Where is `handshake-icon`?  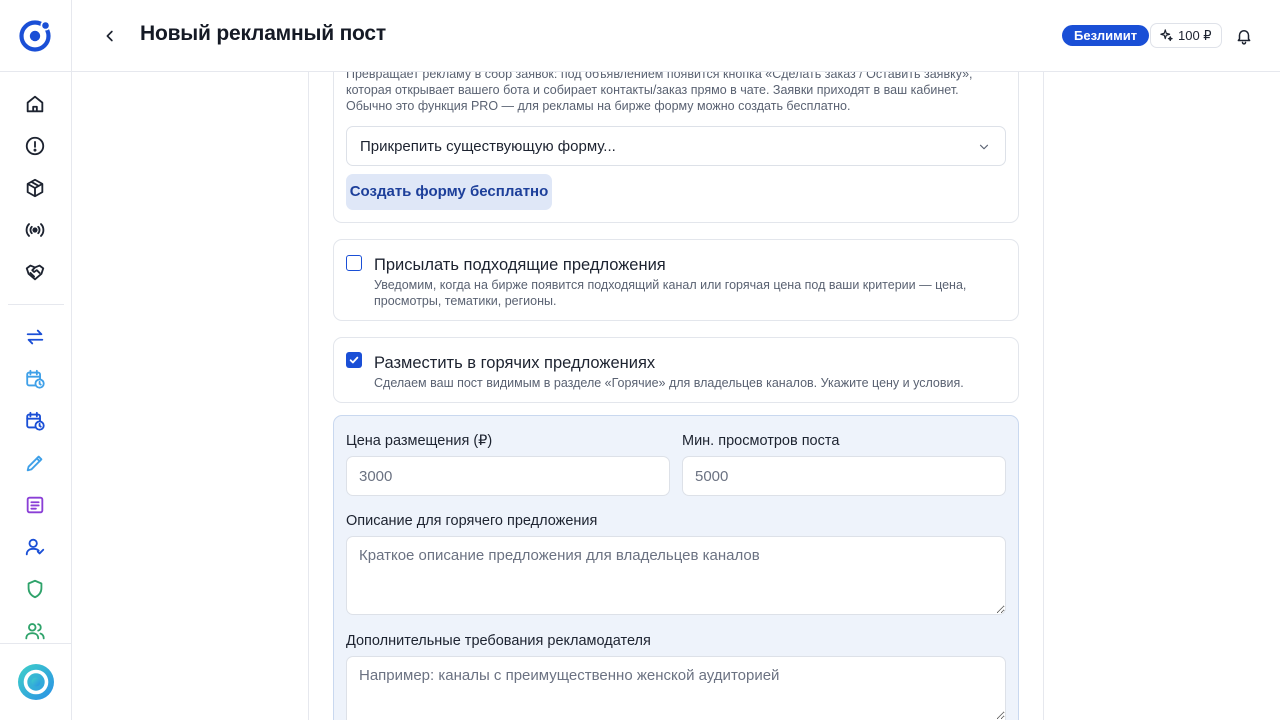
handshake-icon is located at coordinates (35, 272).